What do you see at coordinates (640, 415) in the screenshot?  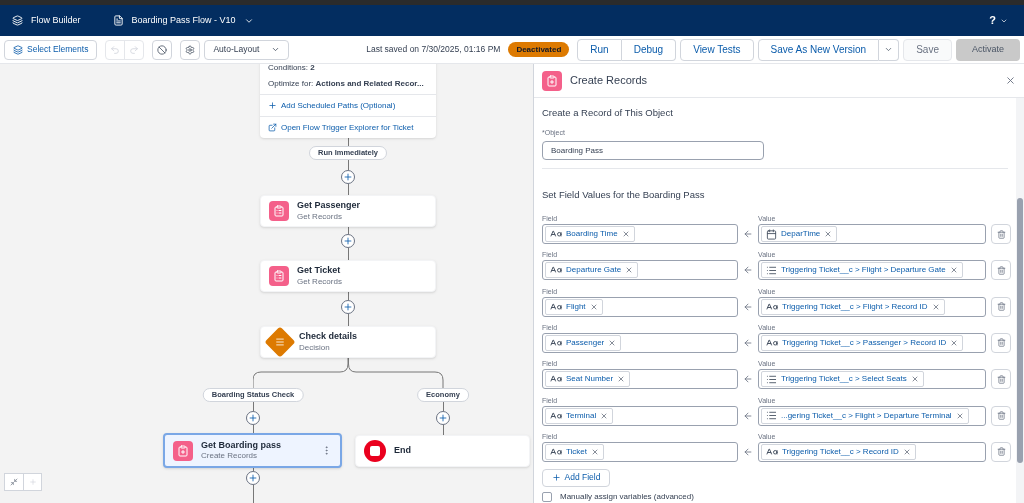 I see `input-field: Terminal` at bounding box center [640, 415].